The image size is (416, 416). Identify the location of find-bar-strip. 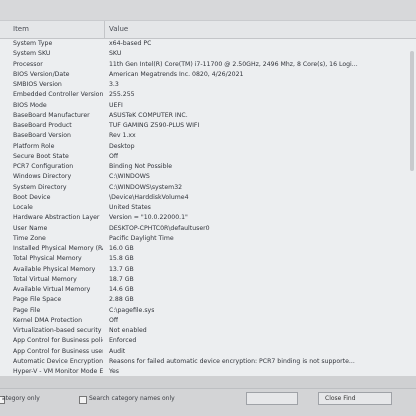
(208, 382).